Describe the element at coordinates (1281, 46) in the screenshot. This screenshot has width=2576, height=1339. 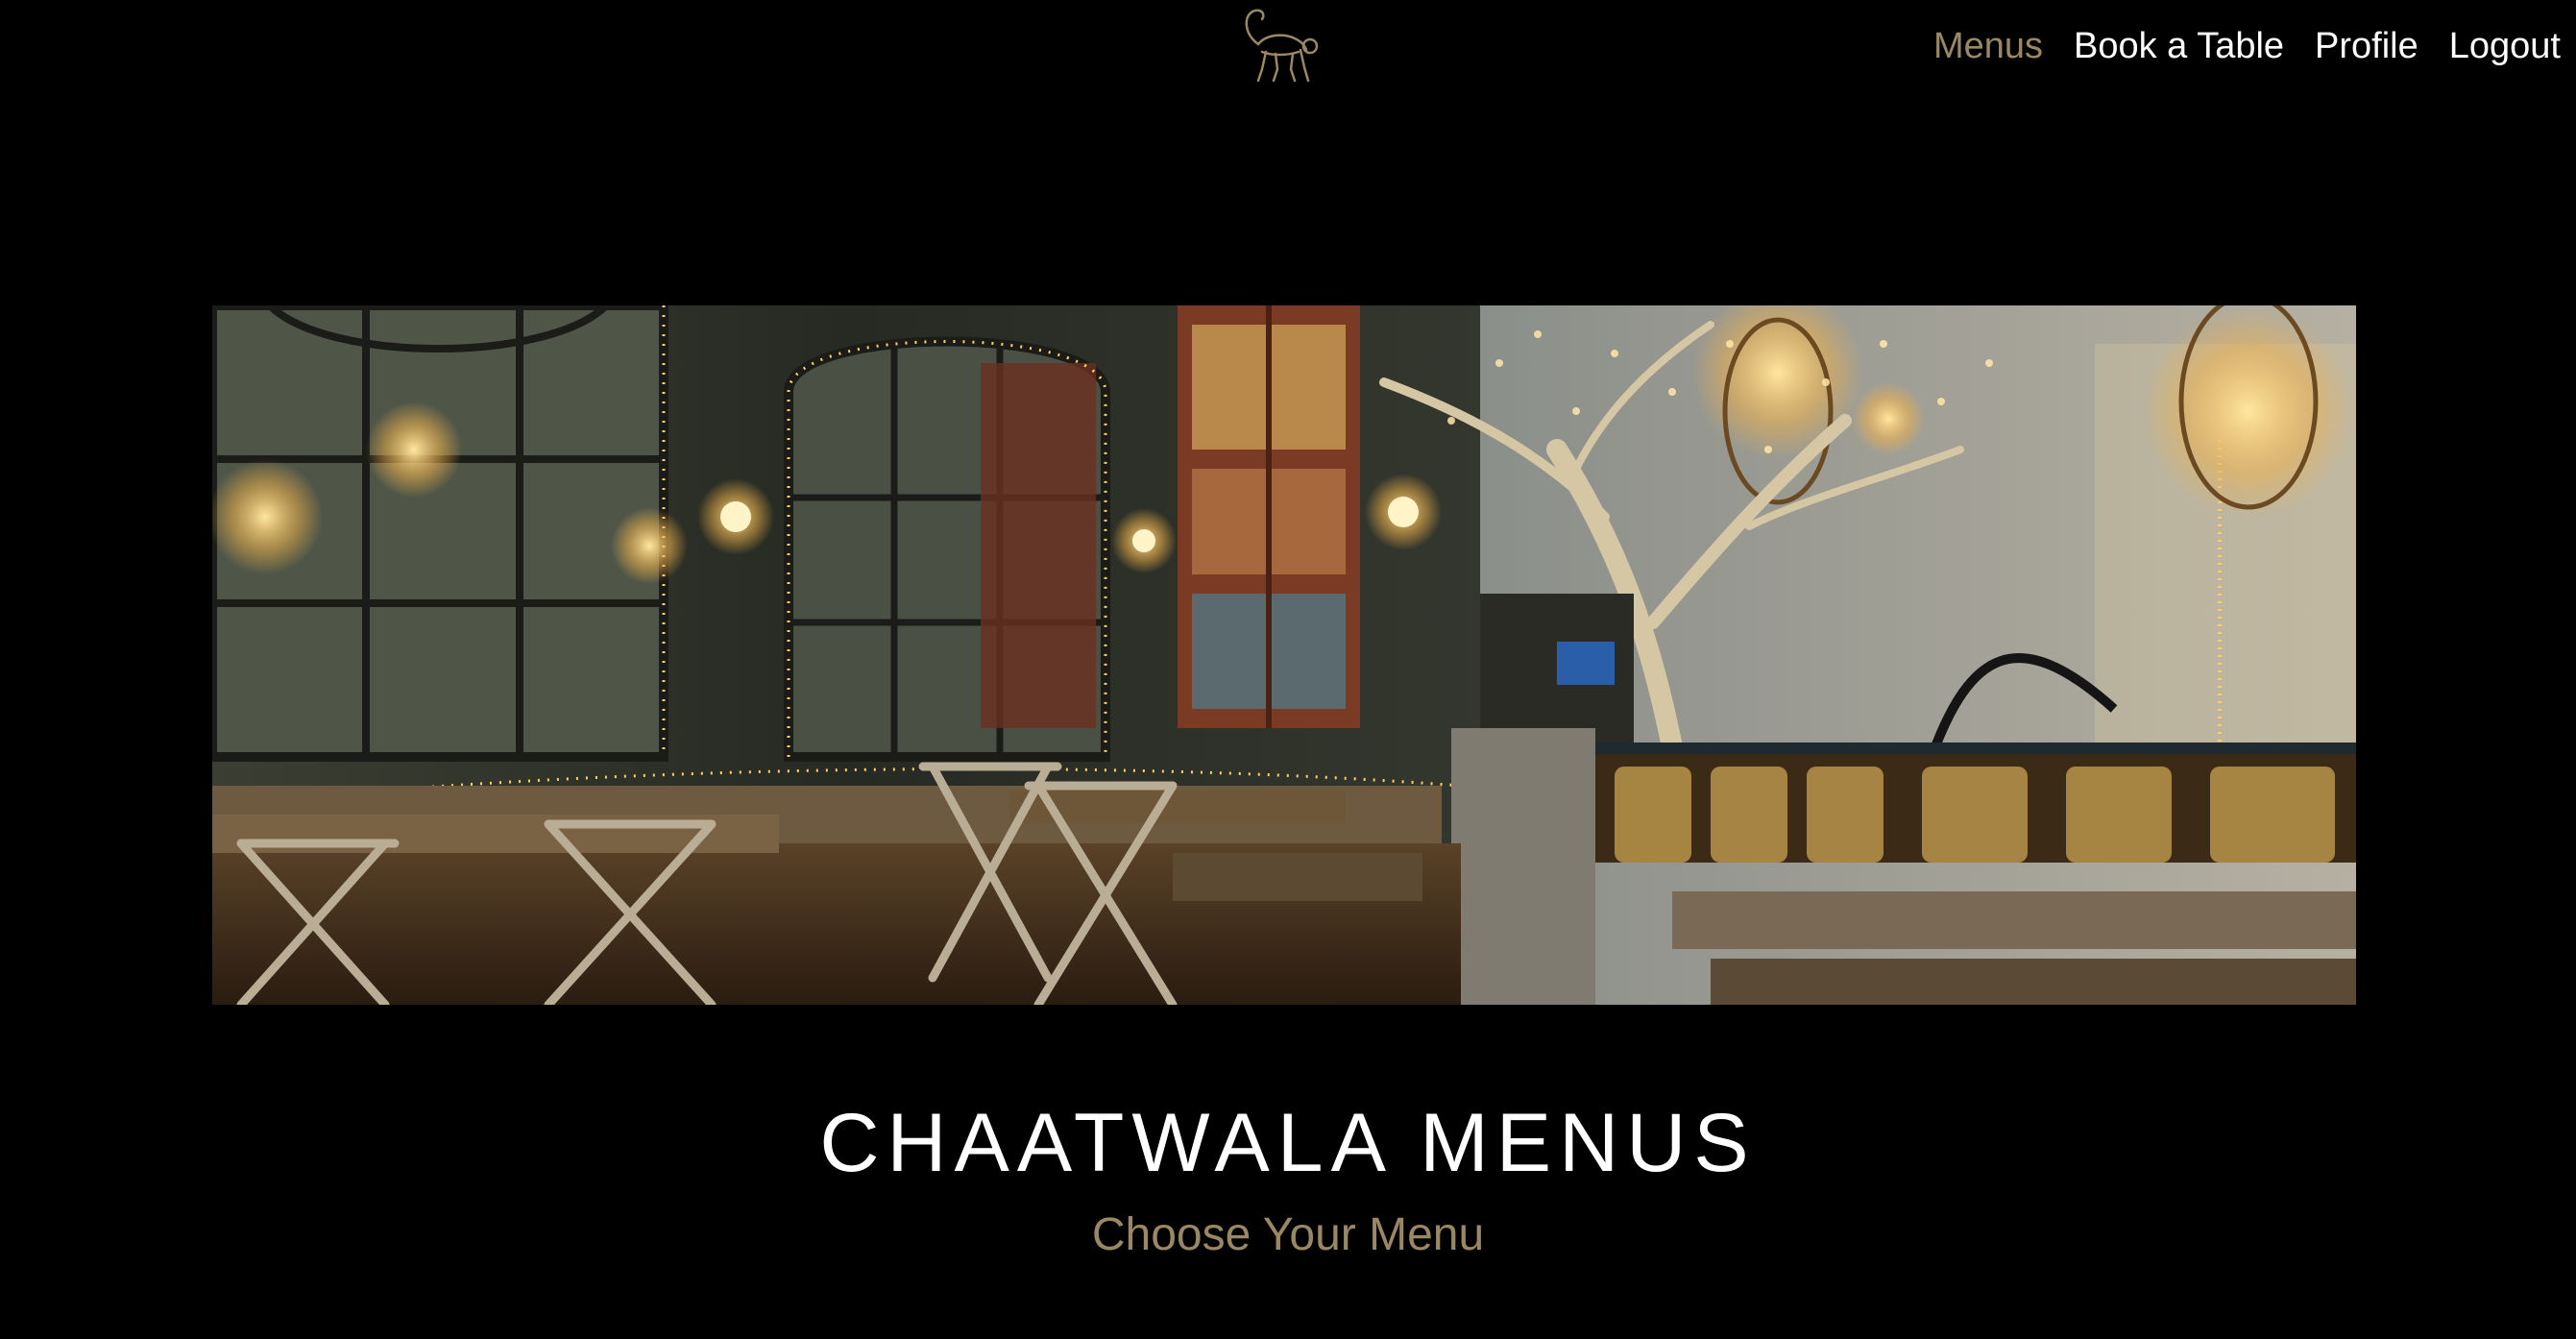
I see `monkey-logo-icon` at that location.